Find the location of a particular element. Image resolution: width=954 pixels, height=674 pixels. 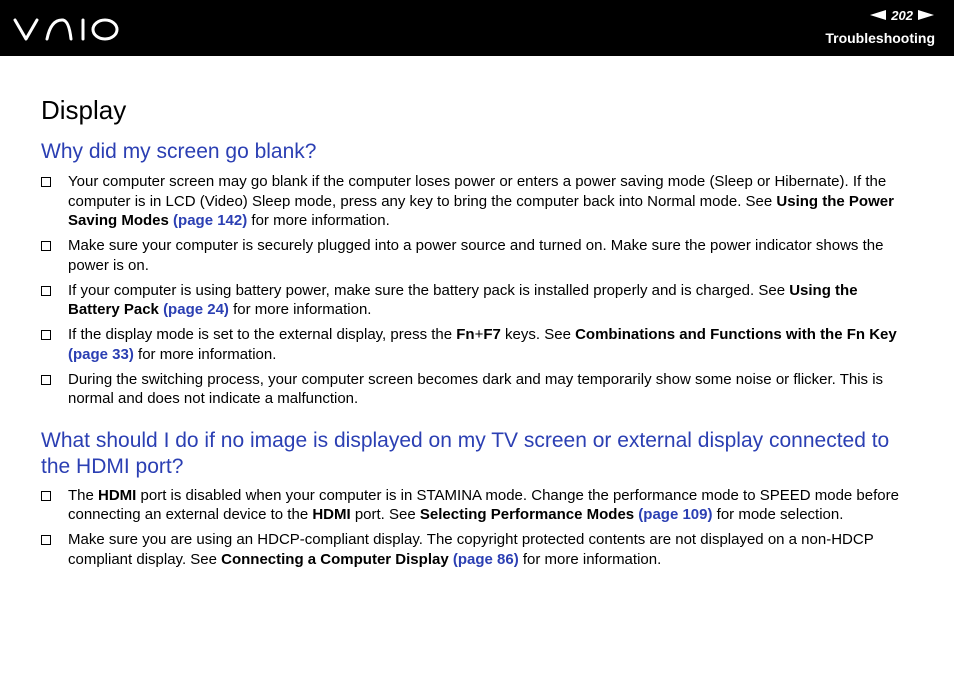

item-reference: Selecting Performance Modes is located at coordinates (527, 514).